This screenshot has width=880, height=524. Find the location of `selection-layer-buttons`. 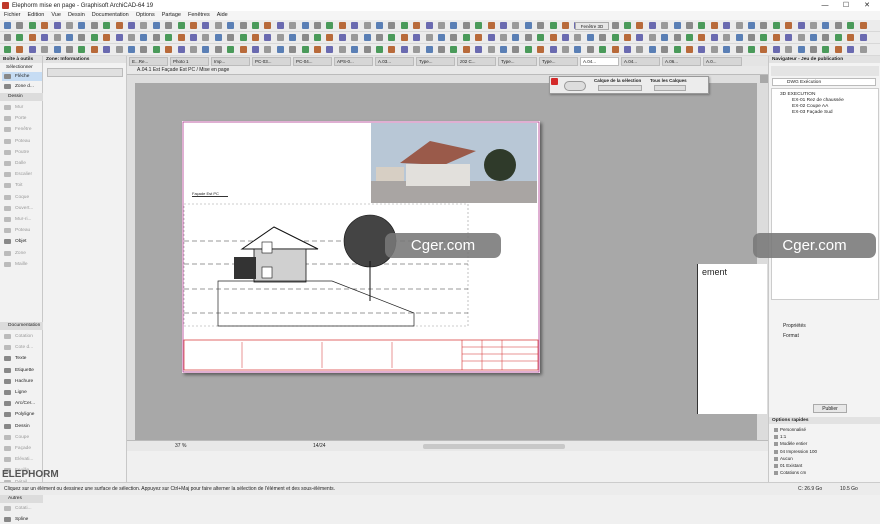

selection-layer-buttons is located at coordinates (620, 88).